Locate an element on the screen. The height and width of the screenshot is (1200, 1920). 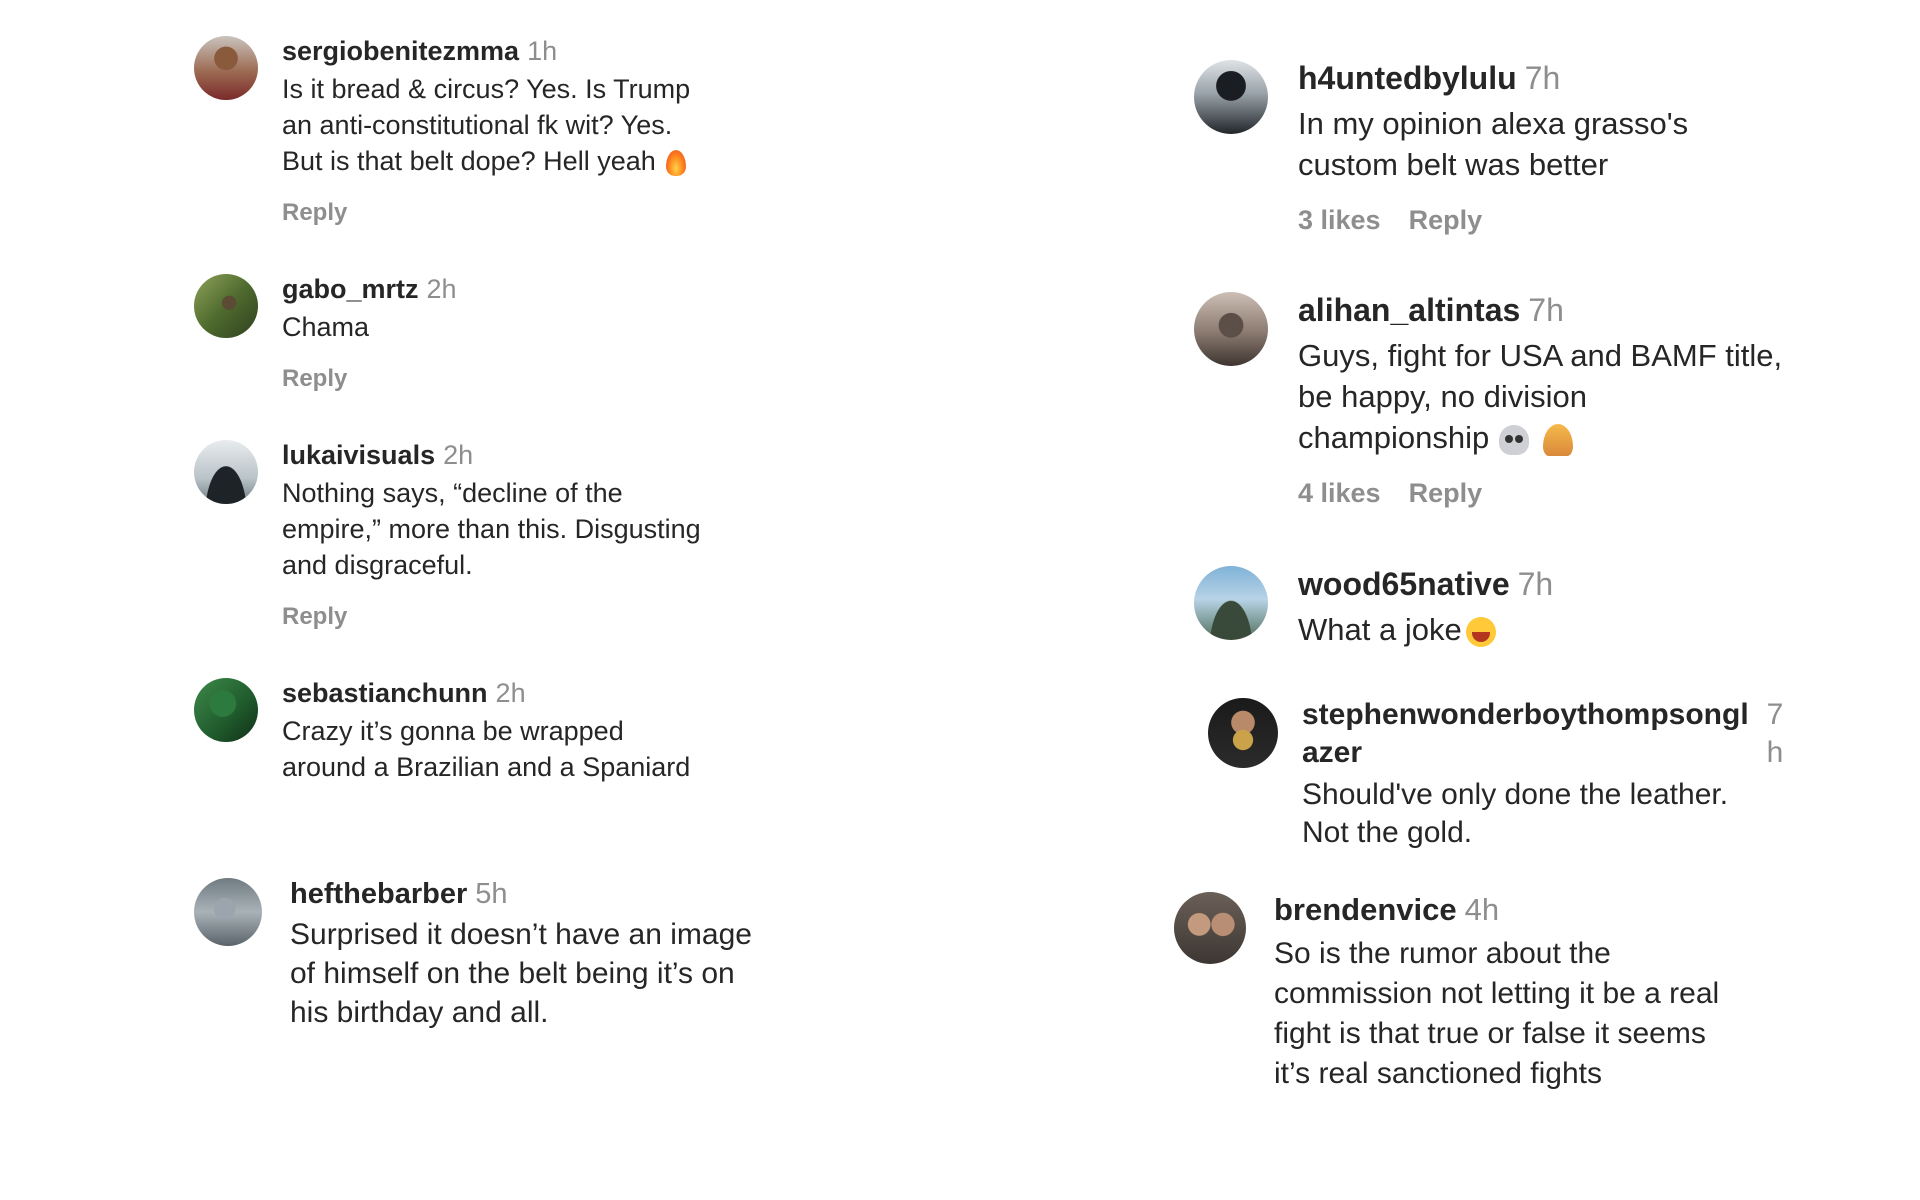
comment-line: and disgraceful. is located at coordinates (377, 565).